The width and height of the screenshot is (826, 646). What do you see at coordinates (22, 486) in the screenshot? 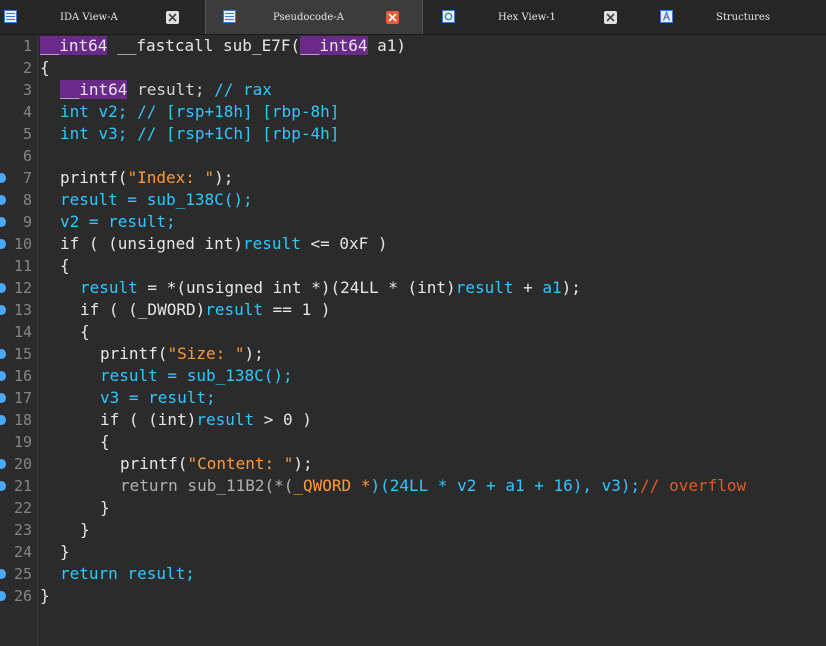
I see `line-number: 21` at bounding box center [22, 486].